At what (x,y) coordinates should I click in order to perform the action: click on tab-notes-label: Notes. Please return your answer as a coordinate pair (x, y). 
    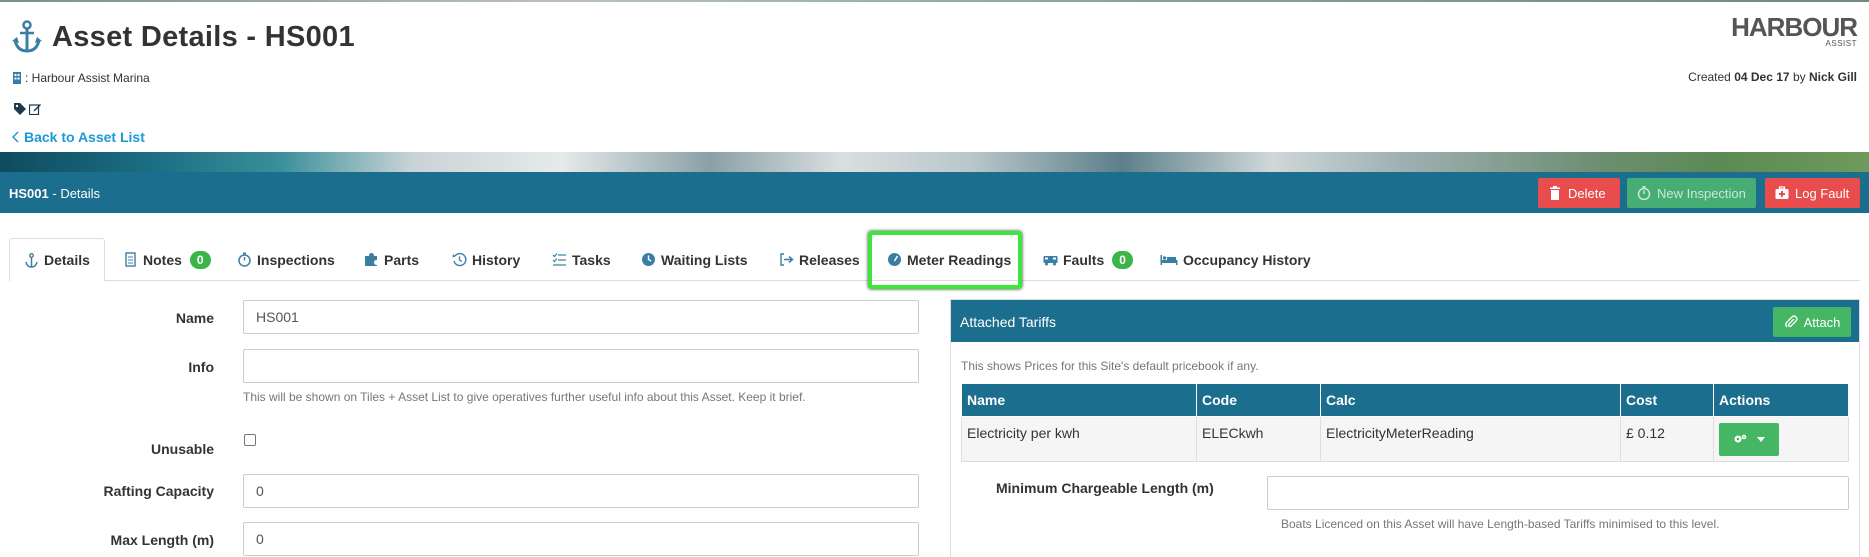
    Looking at the image, I should click on (162, 259).